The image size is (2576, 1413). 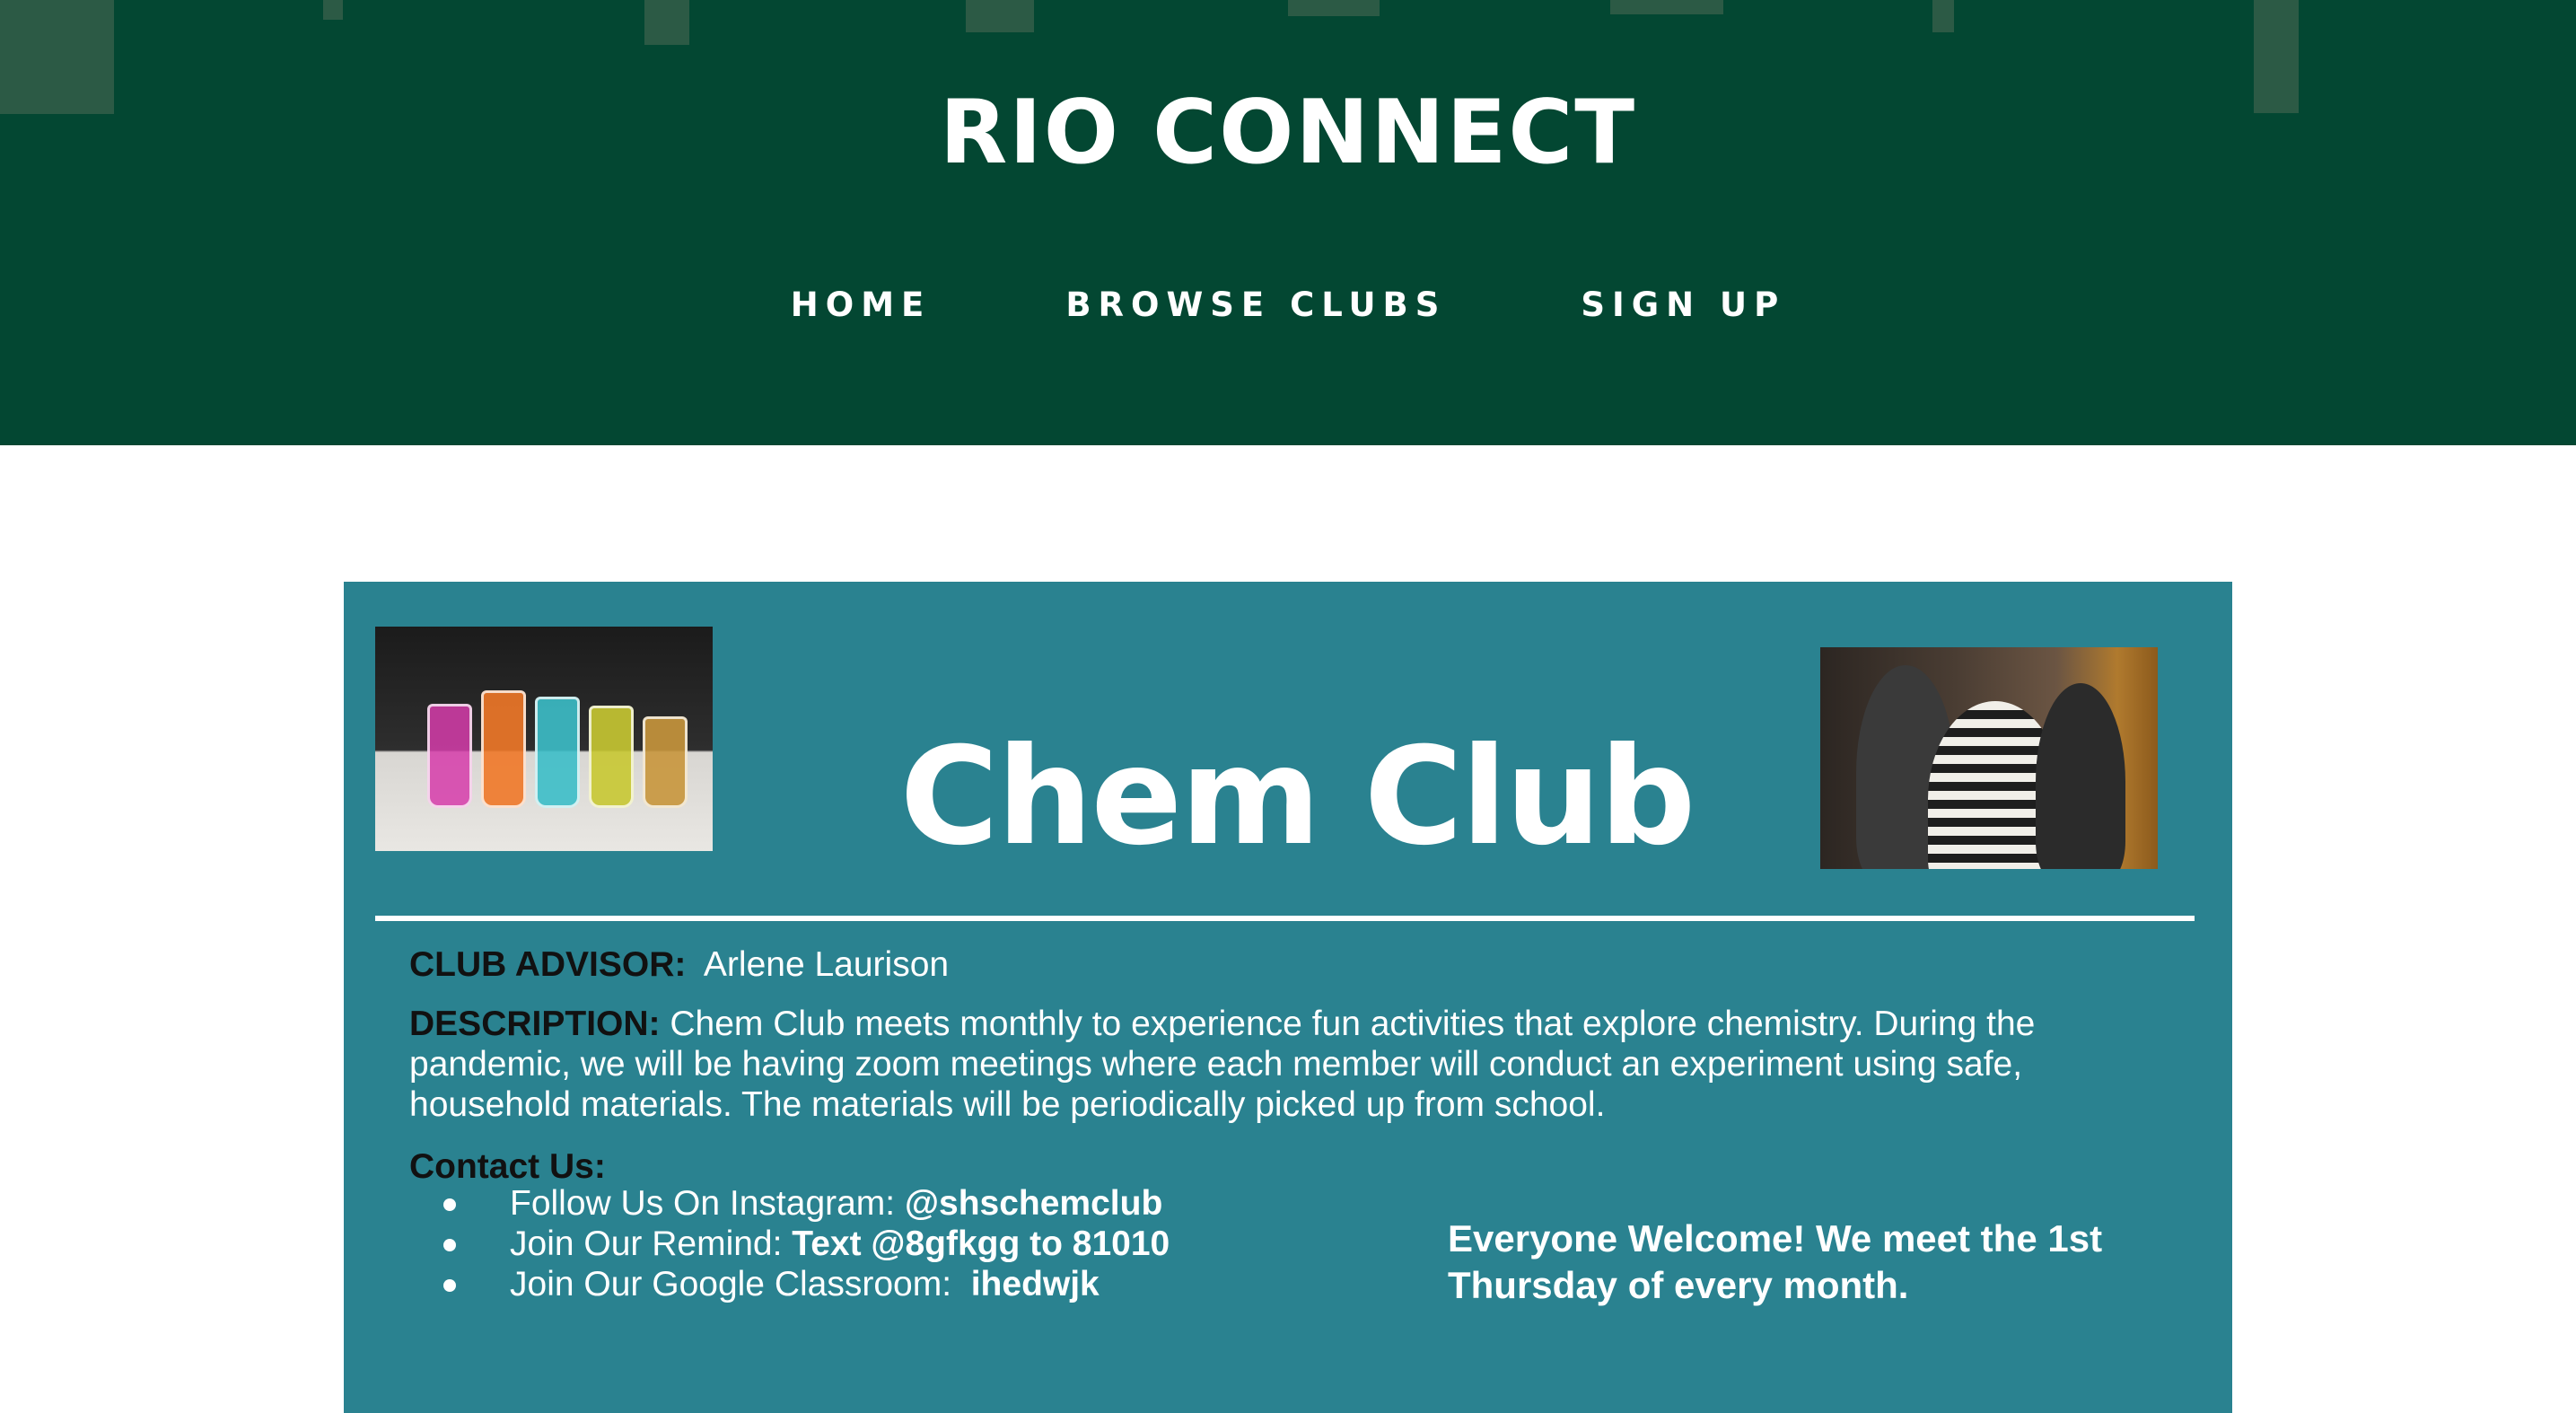 I want to click on contact-item-instagram: Follow Us On Instagram: @shschemclub, so click(x=789, y=1203).